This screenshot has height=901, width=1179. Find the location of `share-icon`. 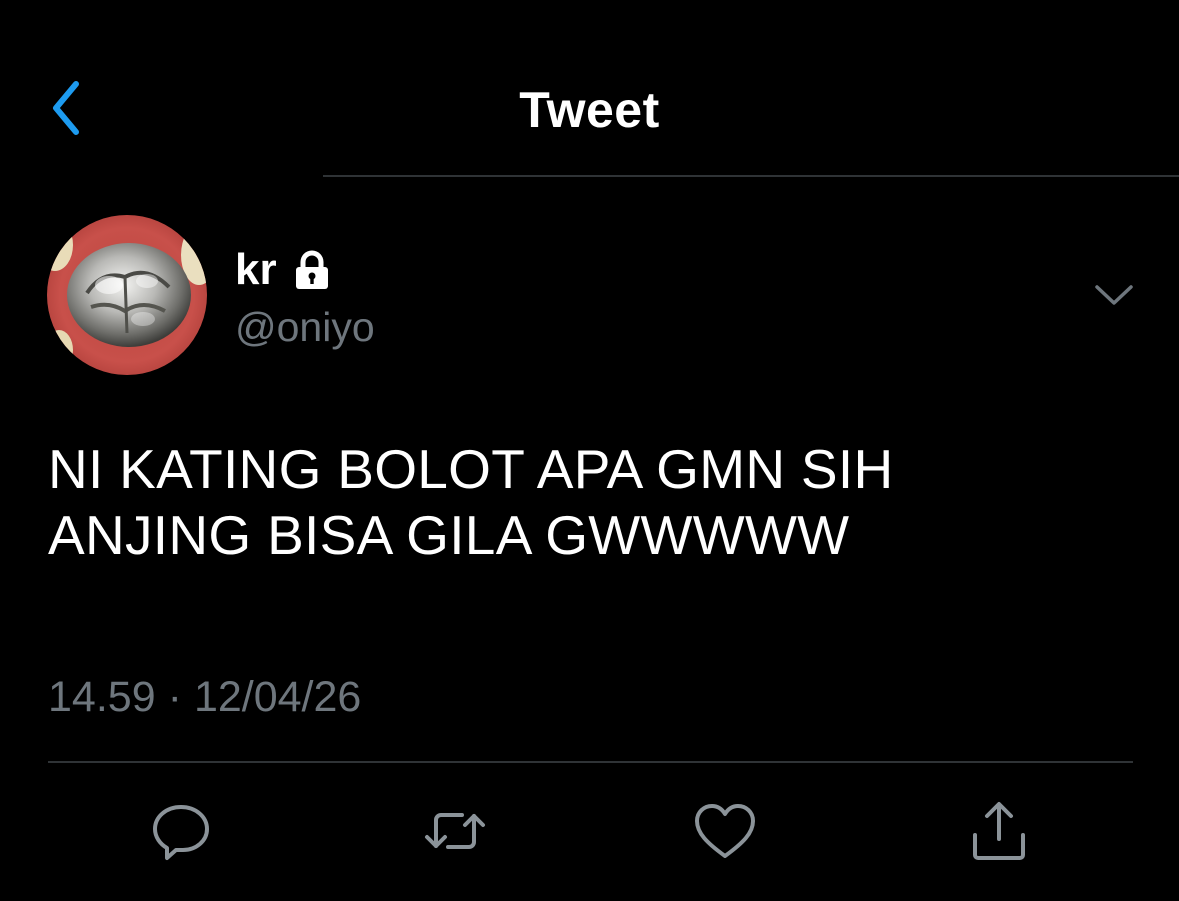

share-icon is located at coordinates (999, 831).